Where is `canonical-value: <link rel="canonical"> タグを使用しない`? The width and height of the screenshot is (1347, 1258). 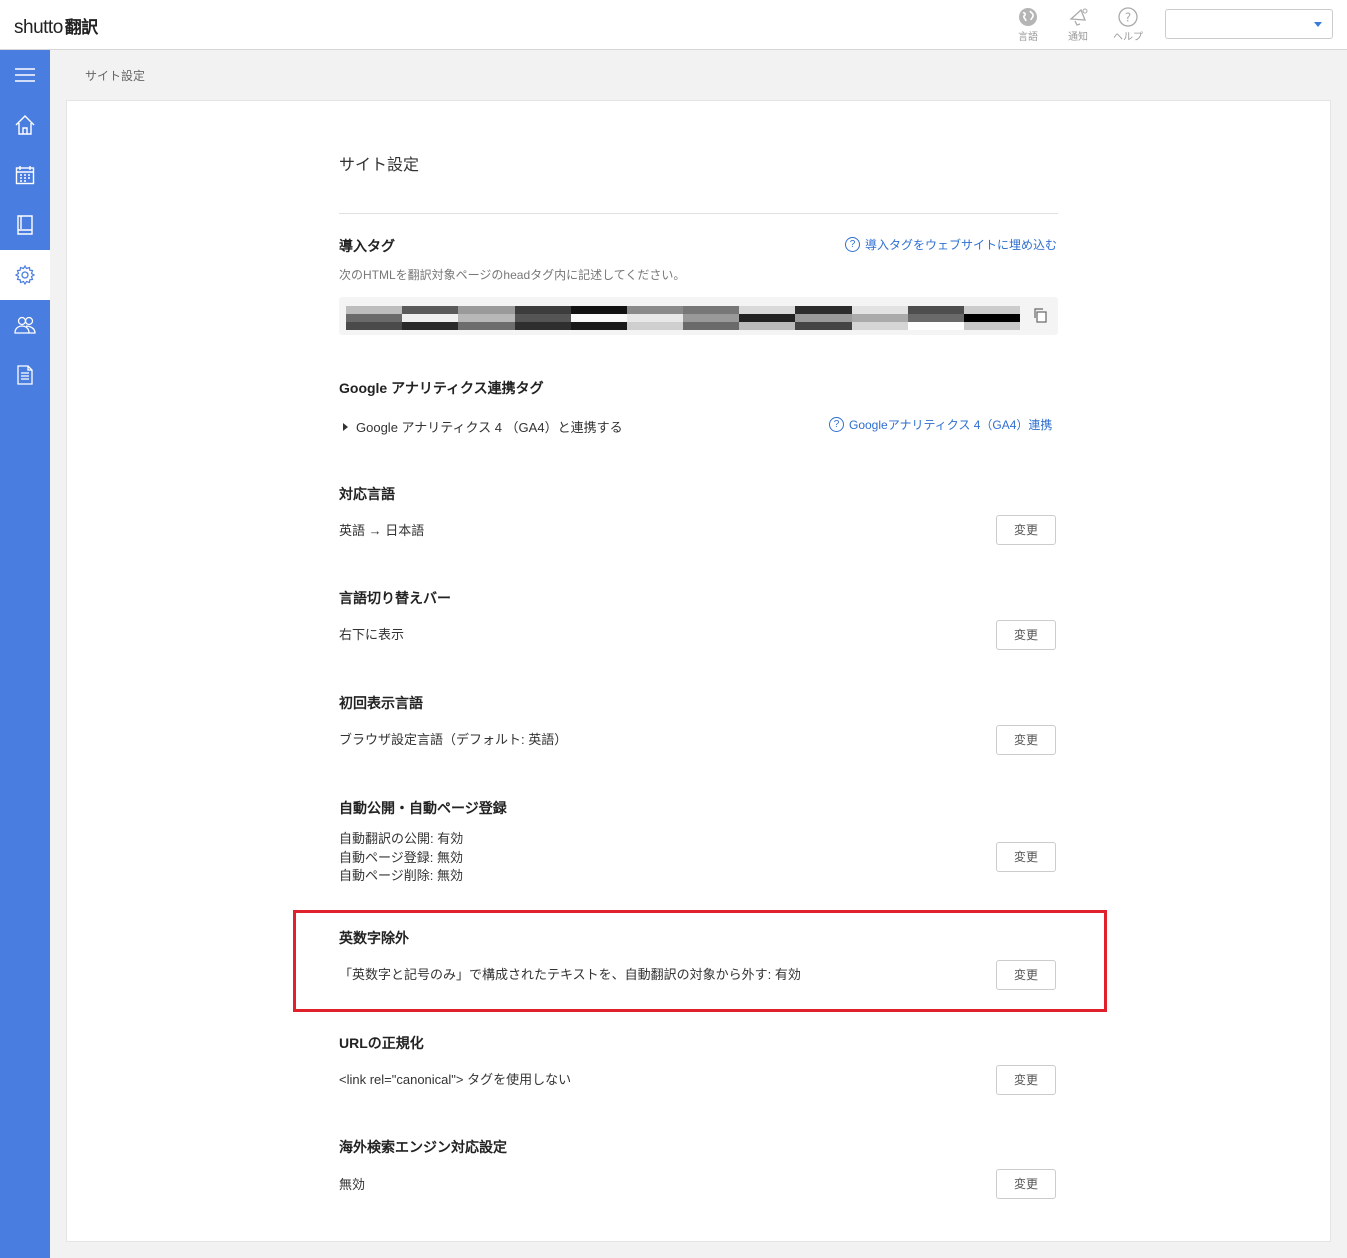 canonical-value: <link rel="canonical"> タグを使用しない is located at coordinates (455, 1079).